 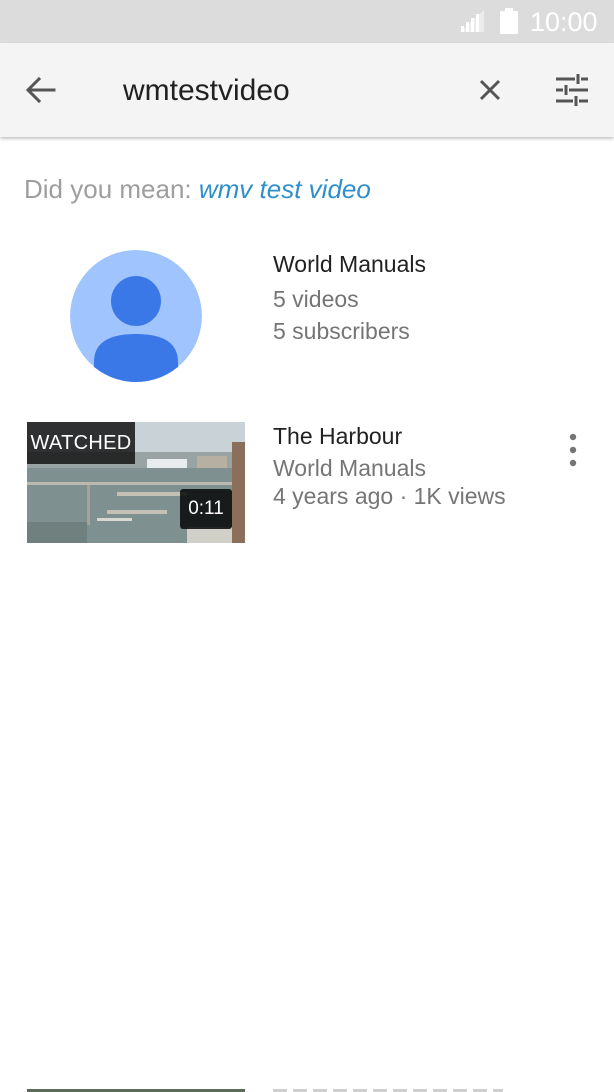 What do you see at coordinates (40, 90) in the screenshot?
I see `arrow-left-icon` at bounding box center [40, 90].